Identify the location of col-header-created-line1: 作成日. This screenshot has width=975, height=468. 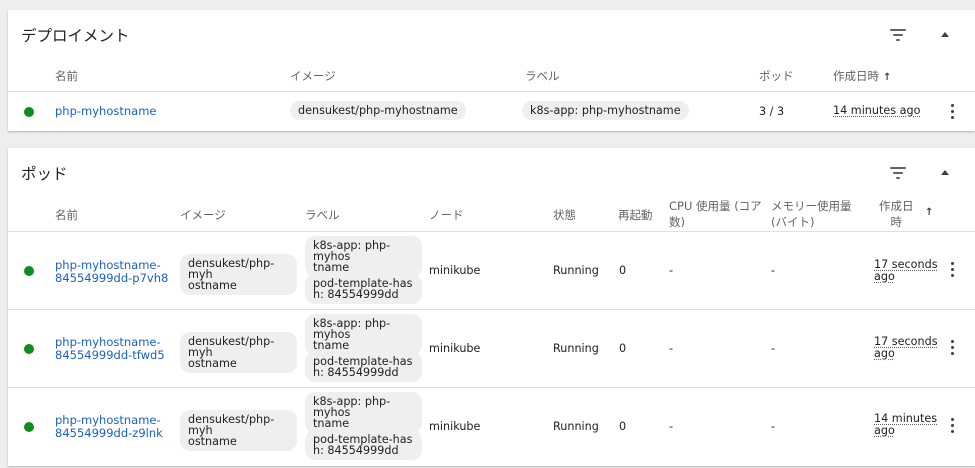
(896, 206).